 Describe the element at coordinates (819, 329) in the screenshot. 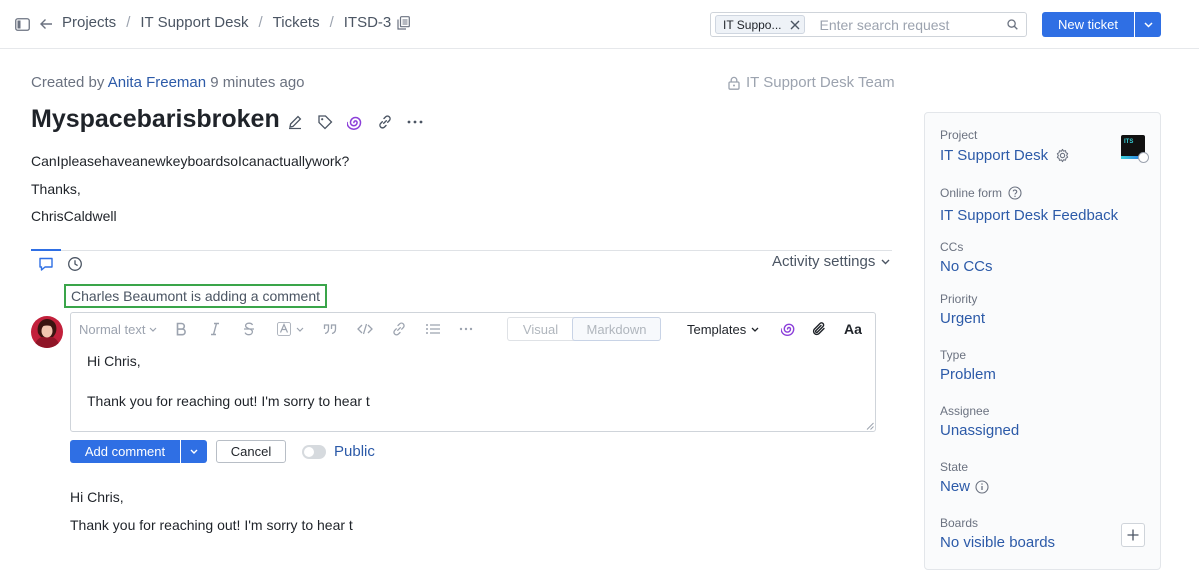

I see `attachment-icon` at that location.